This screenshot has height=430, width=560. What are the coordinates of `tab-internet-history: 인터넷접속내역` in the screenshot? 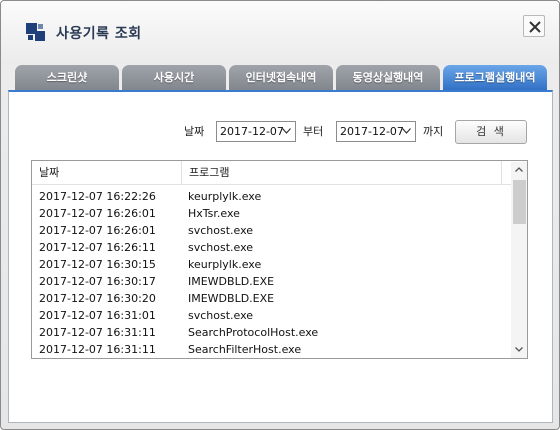 It's located at (281, 77).